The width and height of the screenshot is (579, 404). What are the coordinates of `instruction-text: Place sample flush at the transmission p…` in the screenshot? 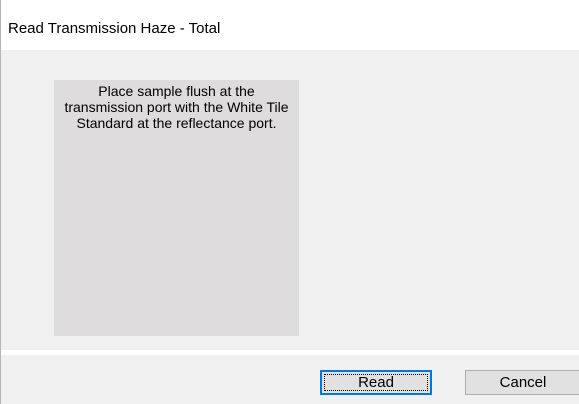 It's located at (176, 107).